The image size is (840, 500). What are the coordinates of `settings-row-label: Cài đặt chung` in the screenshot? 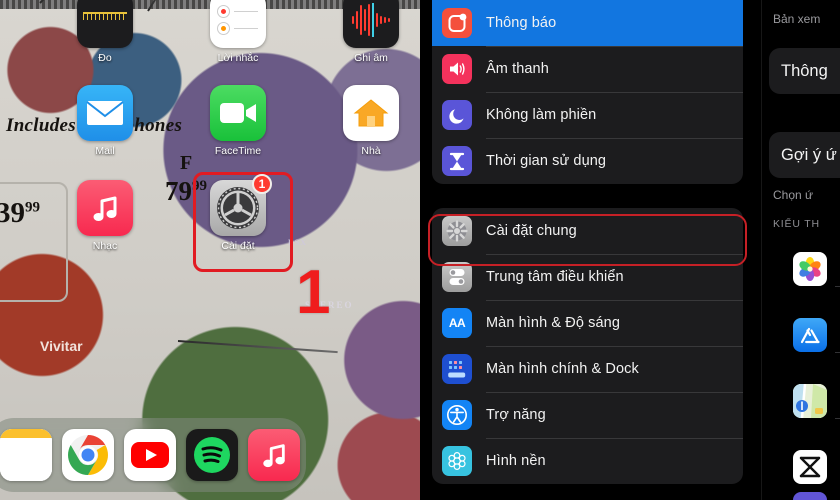 It's located at (531, 231).